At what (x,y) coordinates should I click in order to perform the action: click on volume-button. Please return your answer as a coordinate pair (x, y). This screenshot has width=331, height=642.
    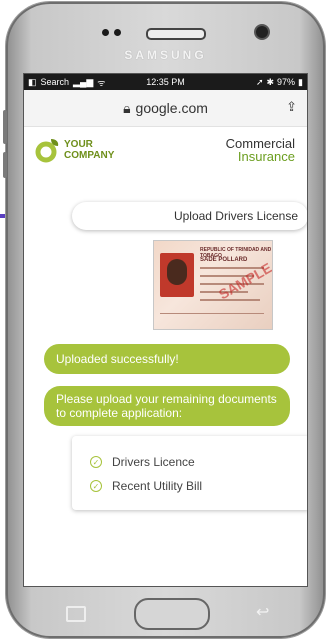
    Looking at the image, I should click on (5, 127).